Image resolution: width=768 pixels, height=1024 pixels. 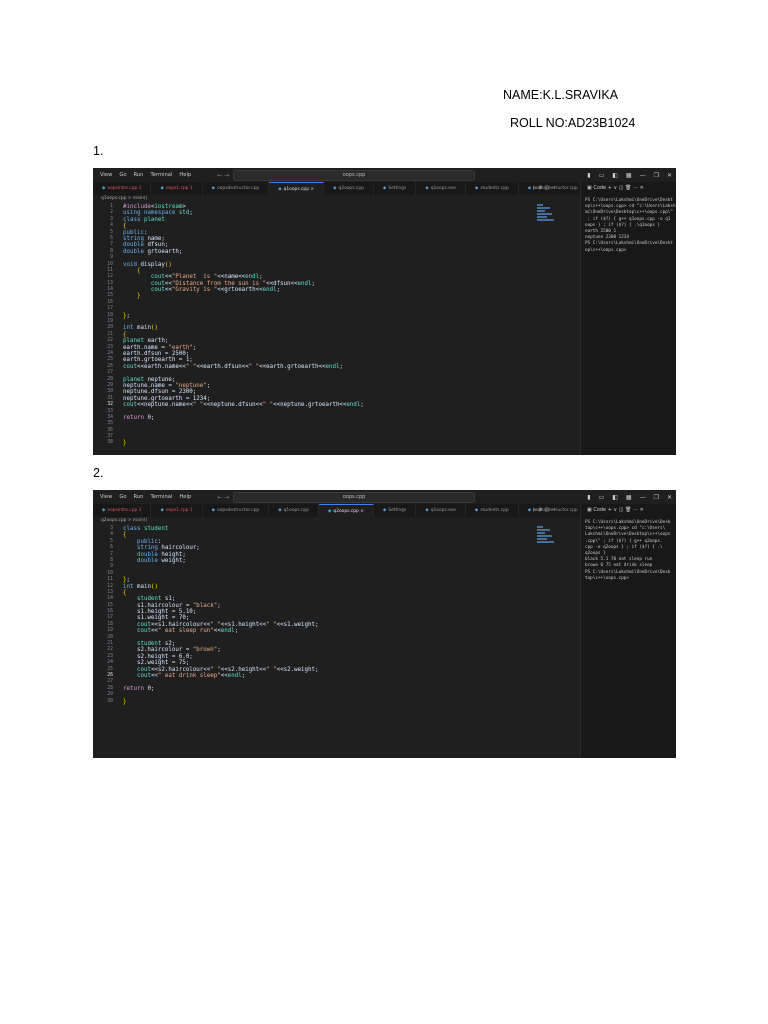 I want to click on code-text: cout<<" eat drink sleep"<<endl;, so click(x=191, y=675).